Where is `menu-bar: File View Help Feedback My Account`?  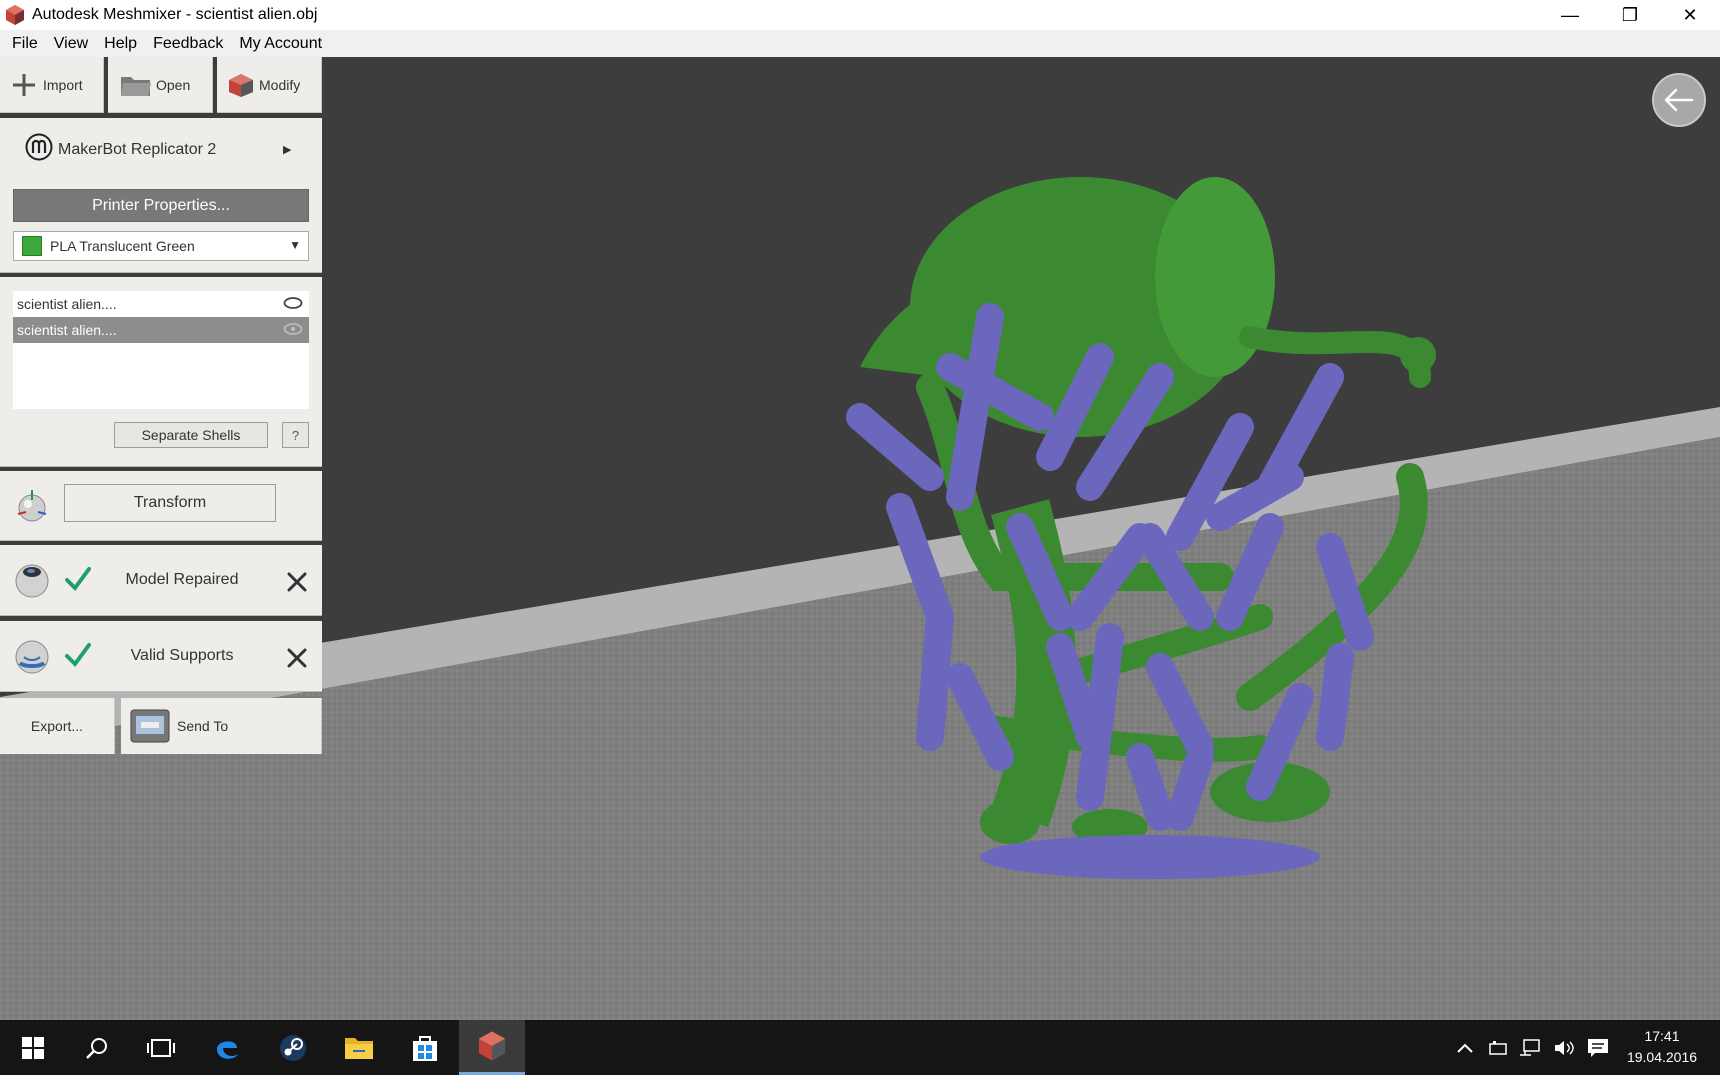 menu-bar: File View Help Feedback My Account is located at coordinates (860, 43).